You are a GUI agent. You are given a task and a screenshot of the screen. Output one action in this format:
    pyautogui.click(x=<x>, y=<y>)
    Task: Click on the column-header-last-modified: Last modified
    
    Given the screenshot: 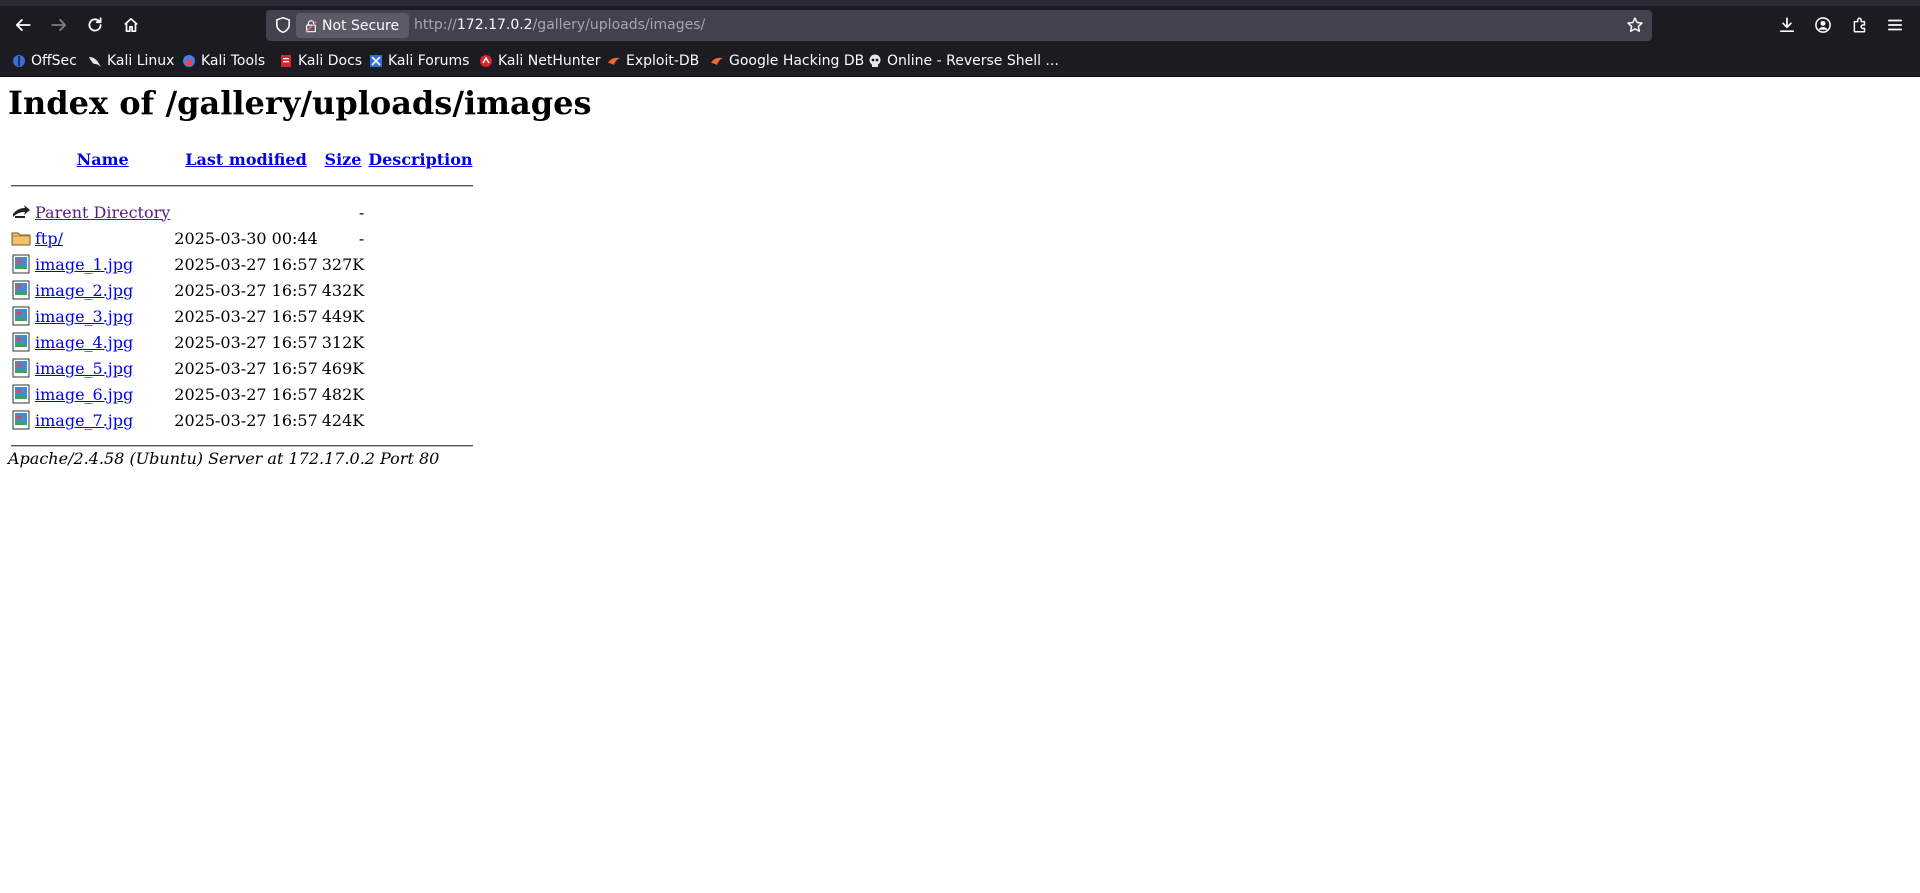 What is the action you would take?
    pyautogui.click(x=245, y=159)
    